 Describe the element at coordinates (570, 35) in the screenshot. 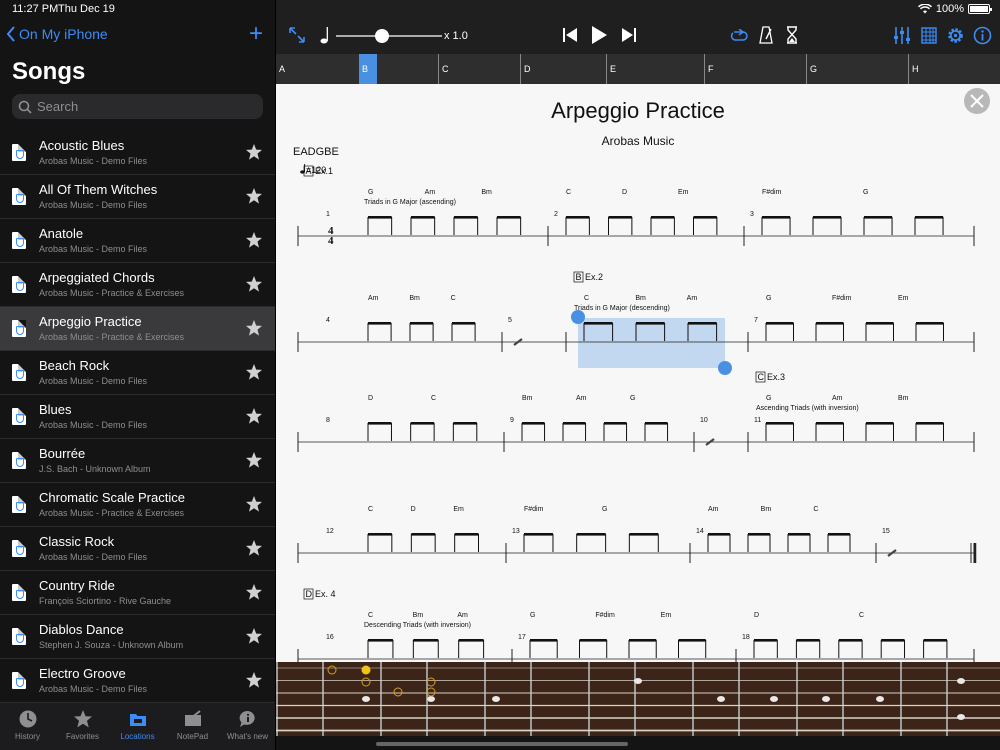

I see `previous-button` at that location.